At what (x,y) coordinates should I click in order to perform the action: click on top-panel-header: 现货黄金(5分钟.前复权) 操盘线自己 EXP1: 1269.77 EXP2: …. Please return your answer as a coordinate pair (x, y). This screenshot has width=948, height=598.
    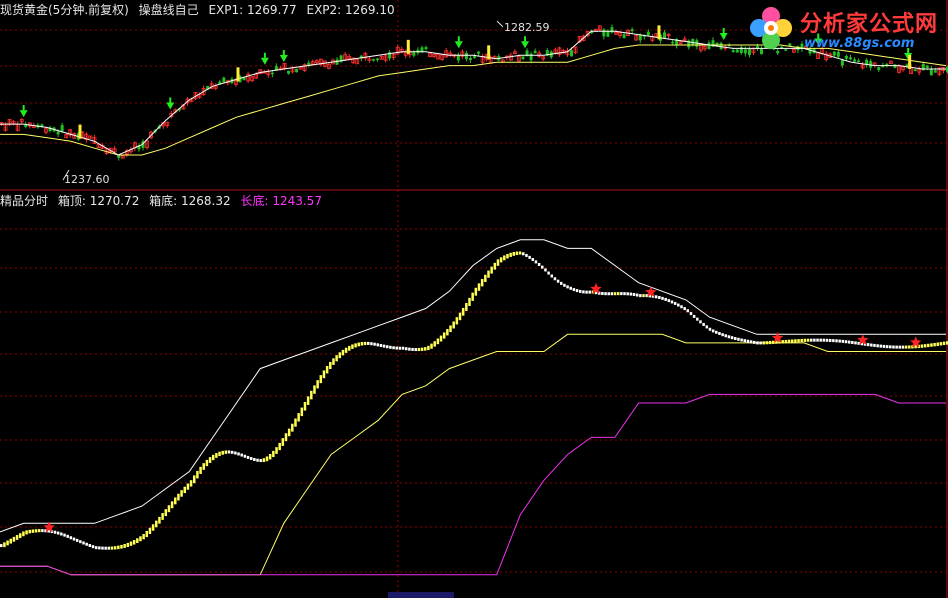
    Looking at the image, I should click on (200, 10).